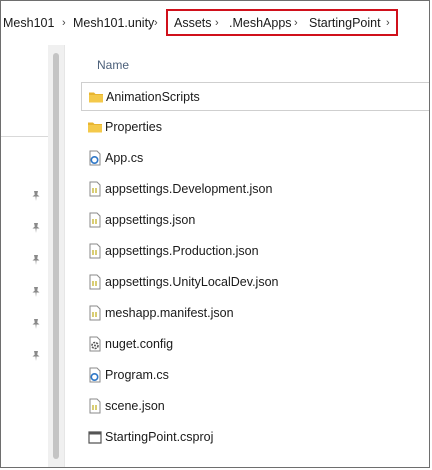  I want to click on list-item: App.cs, so click(255, 158).